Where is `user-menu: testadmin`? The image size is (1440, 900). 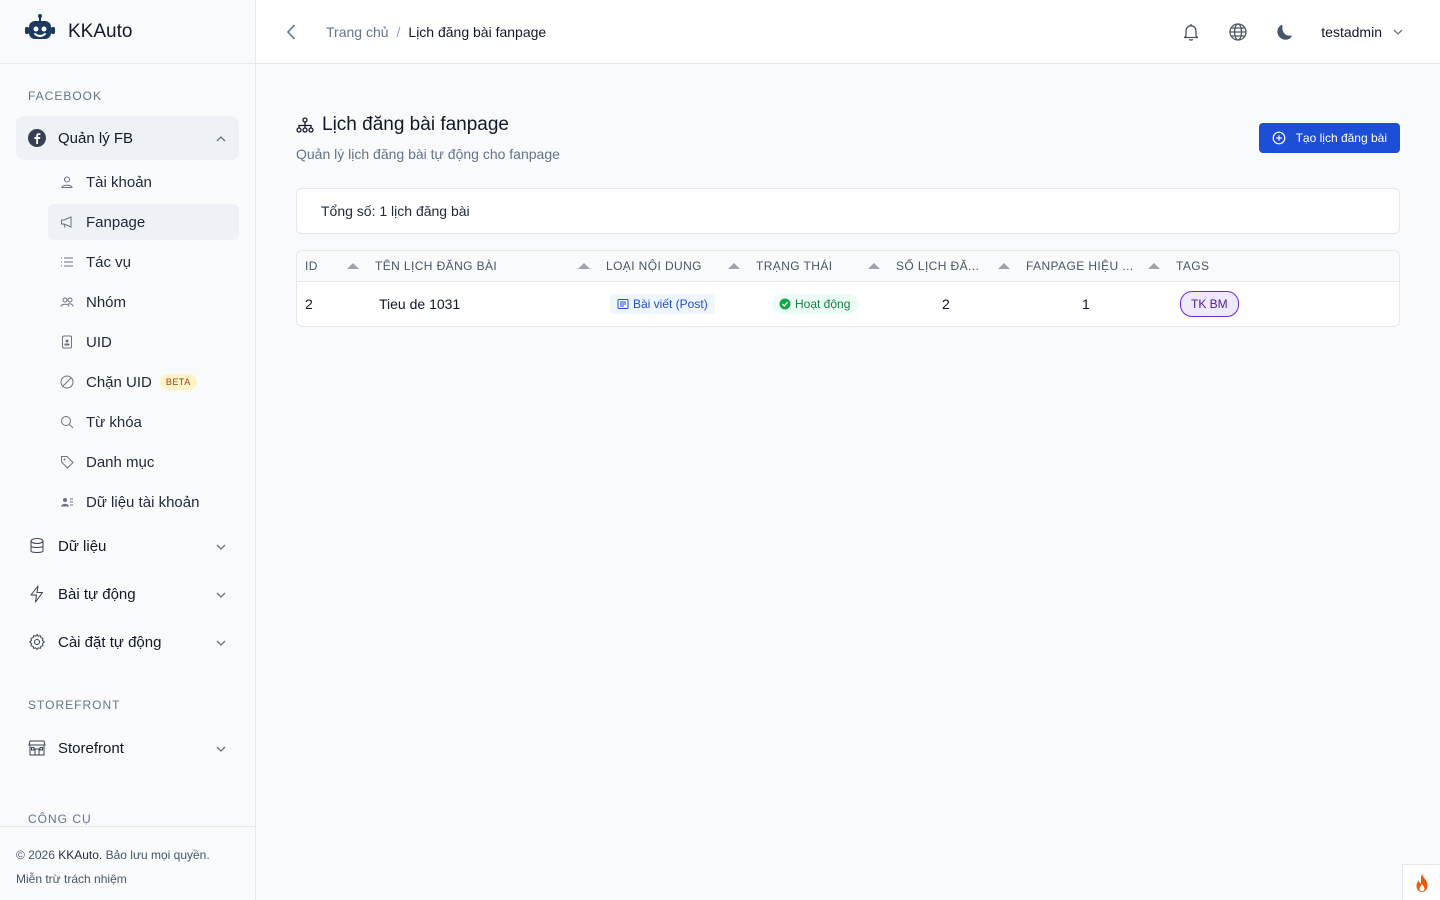 user-menu: testadmin is located at coordinates (1362, 32).